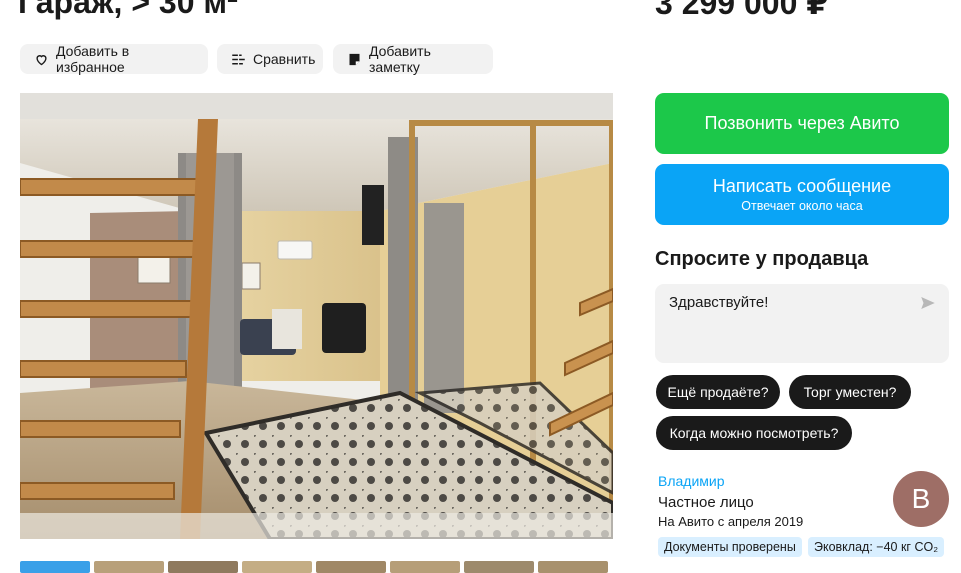 The image size is (961, 573). I want to click on write-message-button: Написать сообщение Отвечает около часа, so click(802, 194).